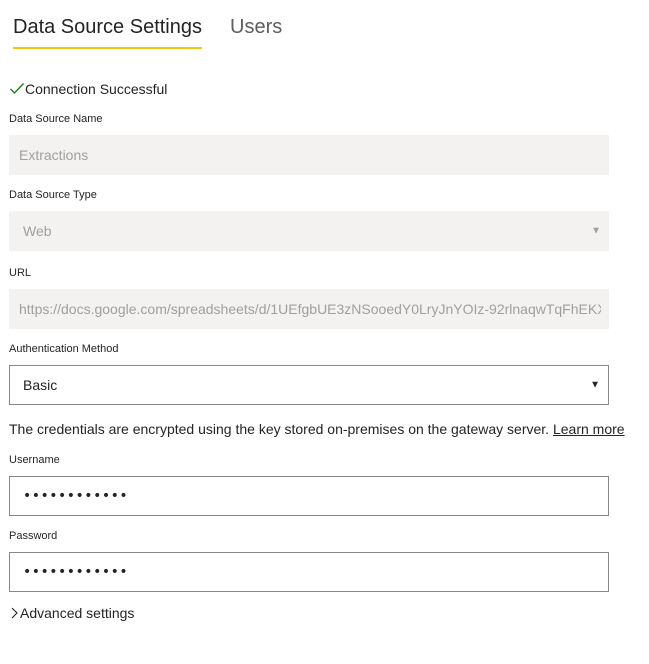 This screenshot has height=664, width=649. What do you see at coordinates (309, 496) in the screenshot?
I see `username-input: ••••••••••••` at bounding box center [309, 496].